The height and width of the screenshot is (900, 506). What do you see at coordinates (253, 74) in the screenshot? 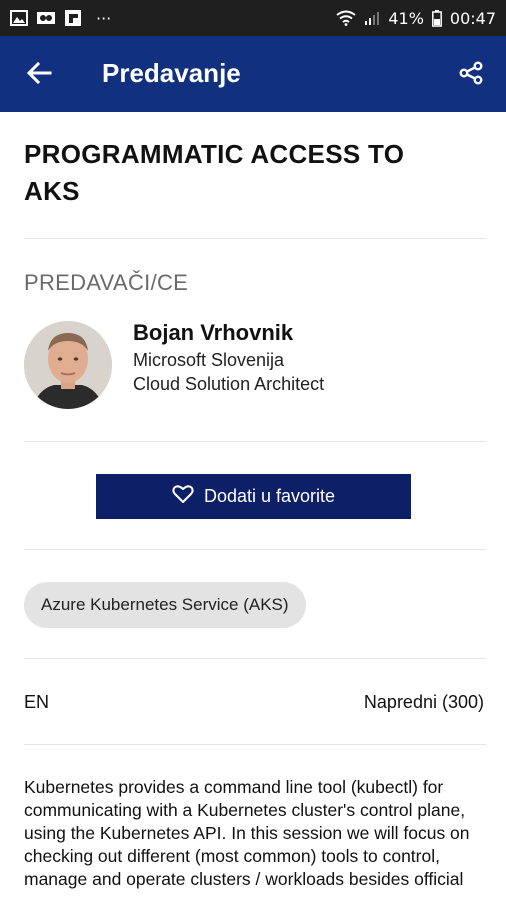
I see `app-bar: Predavanje` at bounding box center [253, 74].